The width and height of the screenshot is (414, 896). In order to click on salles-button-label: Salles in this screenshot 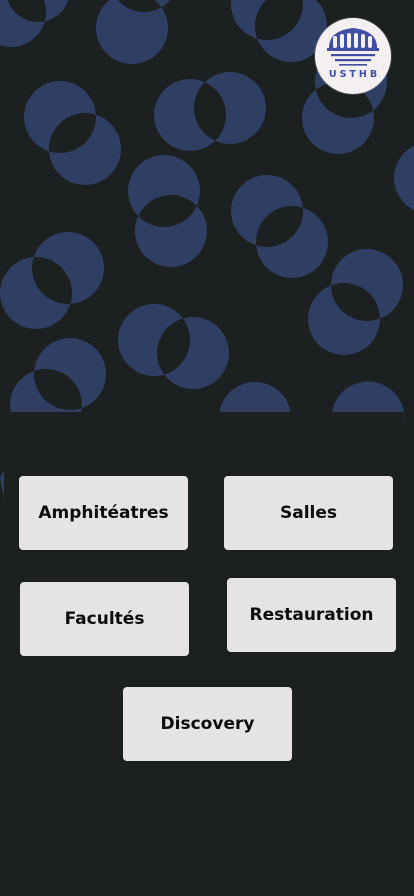, I will do `click(308, 513)`.